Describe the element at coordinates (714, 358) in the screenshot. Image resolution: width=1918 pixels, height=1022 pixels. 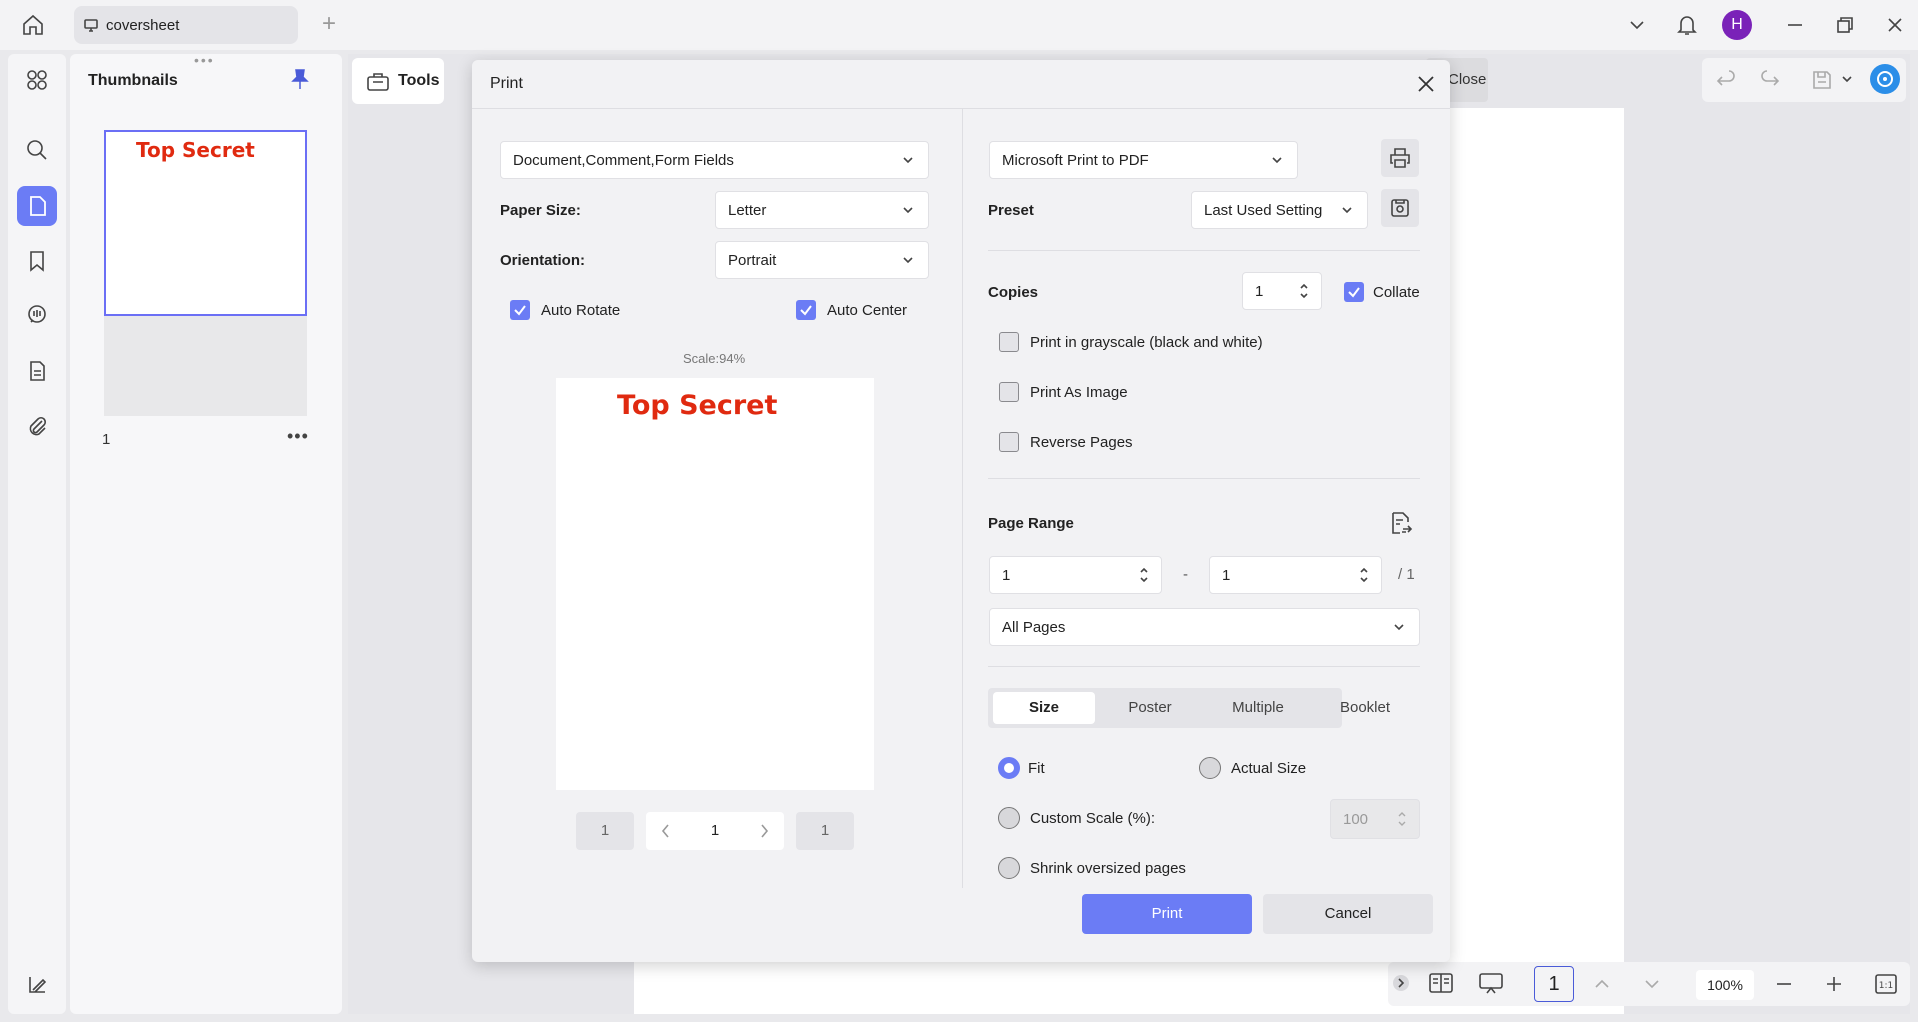
I see `scale-label: Scale:94%` at that location.